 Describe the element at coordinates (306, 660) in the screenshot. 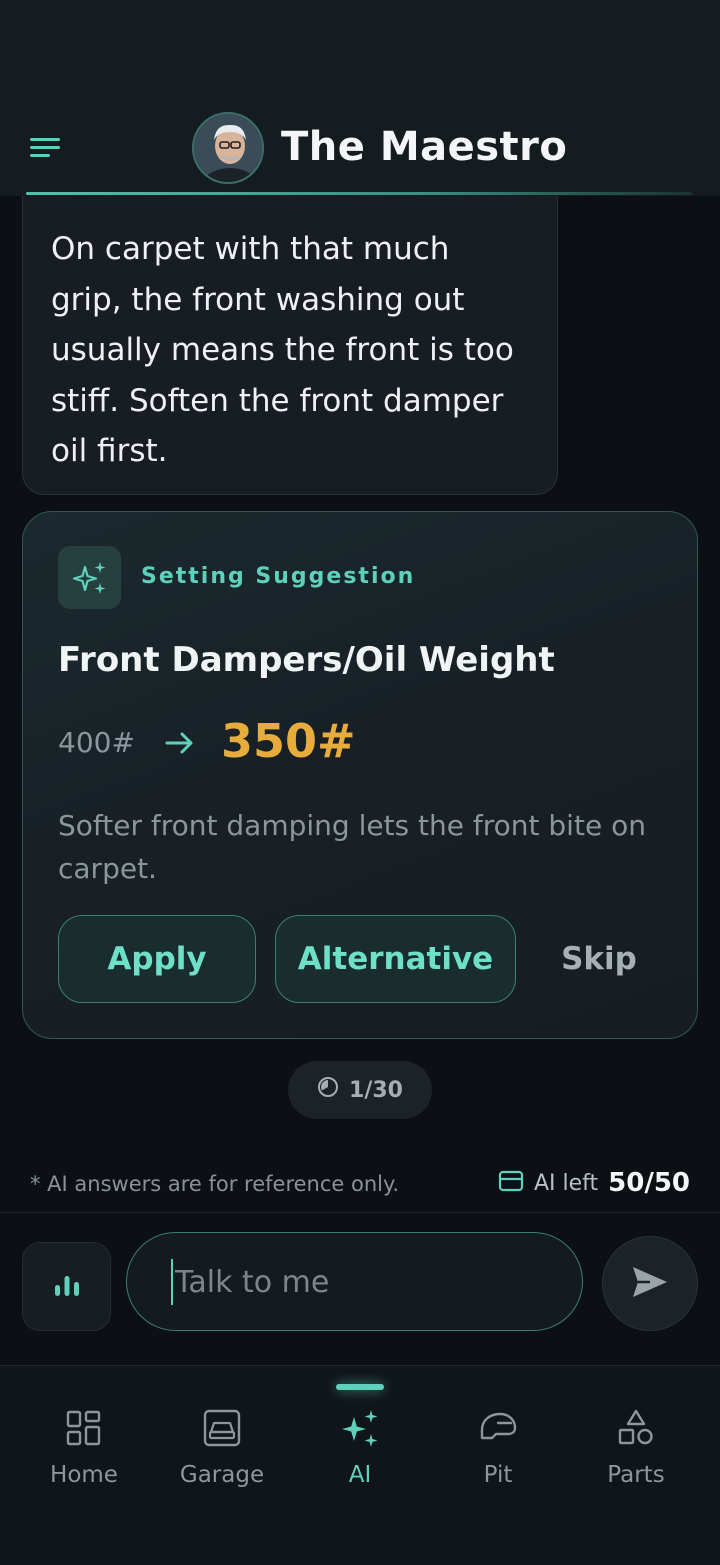

I see `suggestion-title: Front Dampers/Oil Weight` at that location.